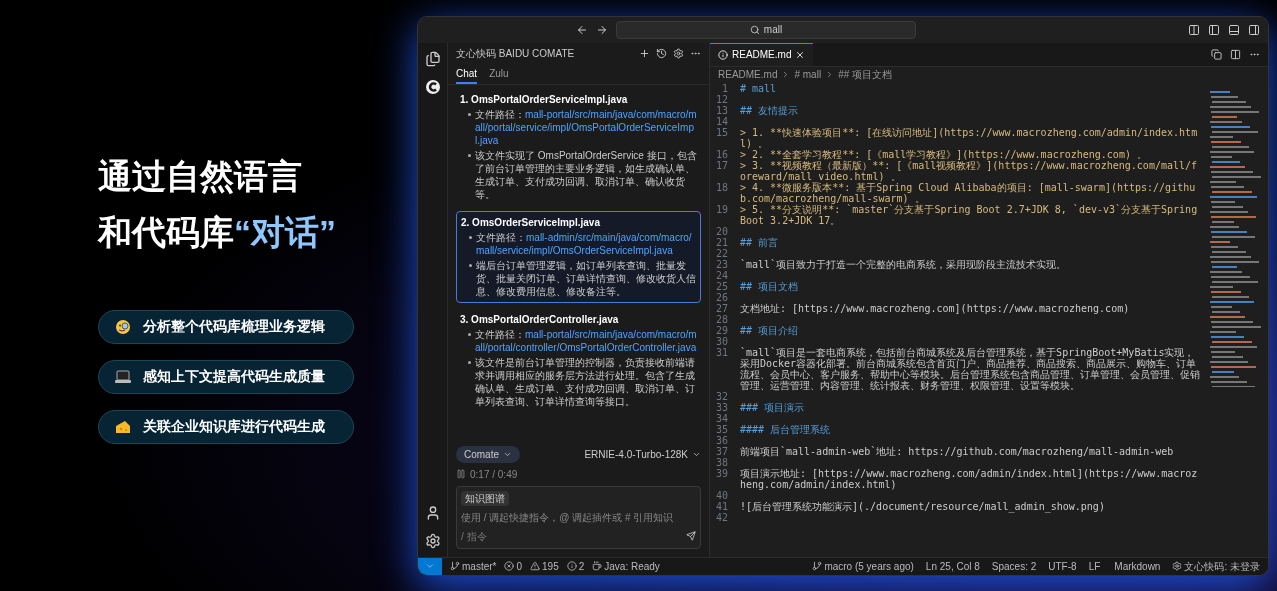 The height and width of the screenshot is (591, 1277). Describe the element at coordinates (1062, 566) in the screenshot. I see `status-item: UTF-8` at that location.